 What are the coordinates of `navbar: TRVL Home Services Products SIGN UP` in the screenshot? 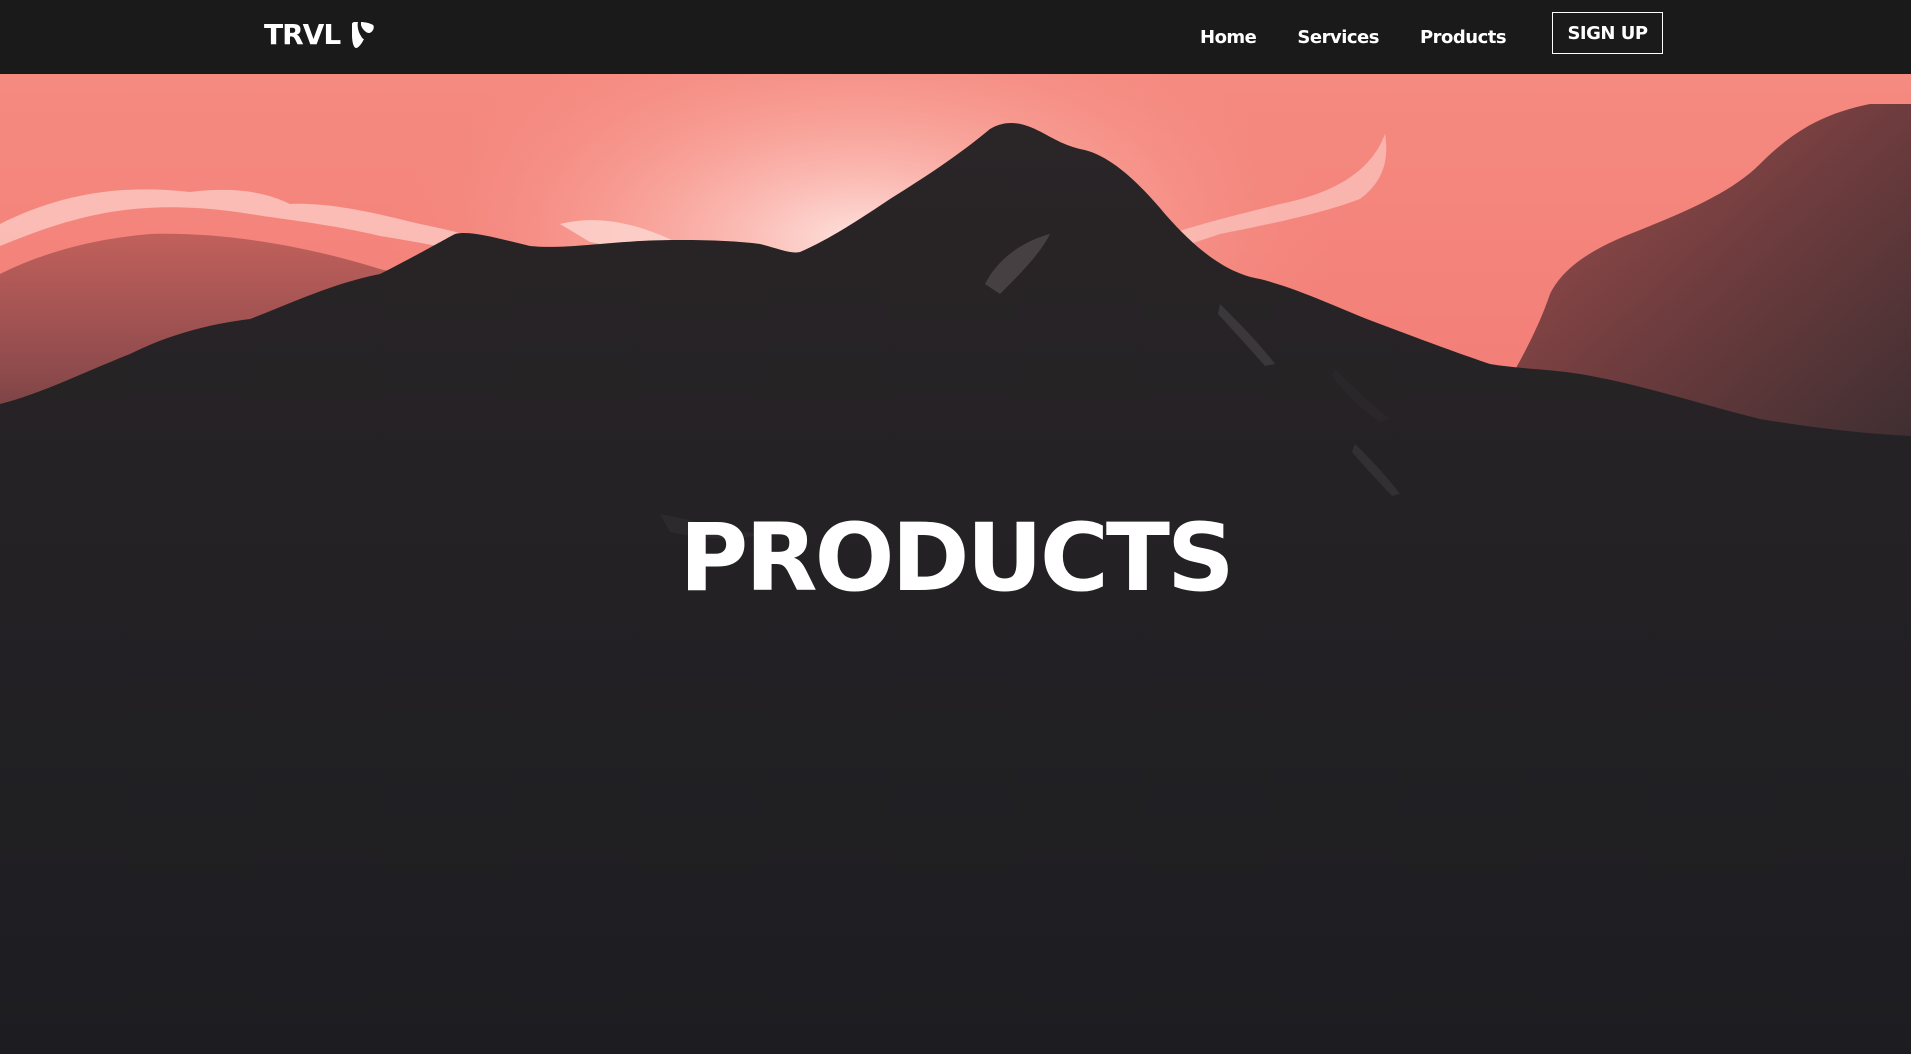 It's located at (955, 37).